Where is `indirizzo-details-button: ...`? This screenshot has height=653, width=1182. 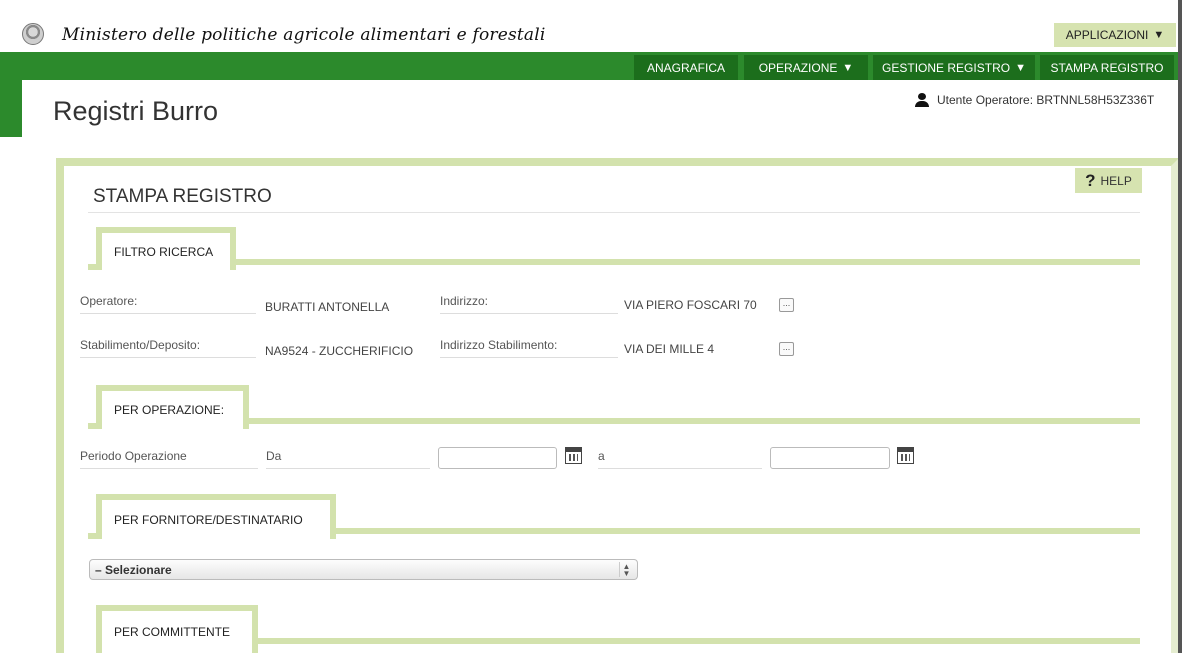
indirizzo-details-button: ... is located at coordinates (786, 305).